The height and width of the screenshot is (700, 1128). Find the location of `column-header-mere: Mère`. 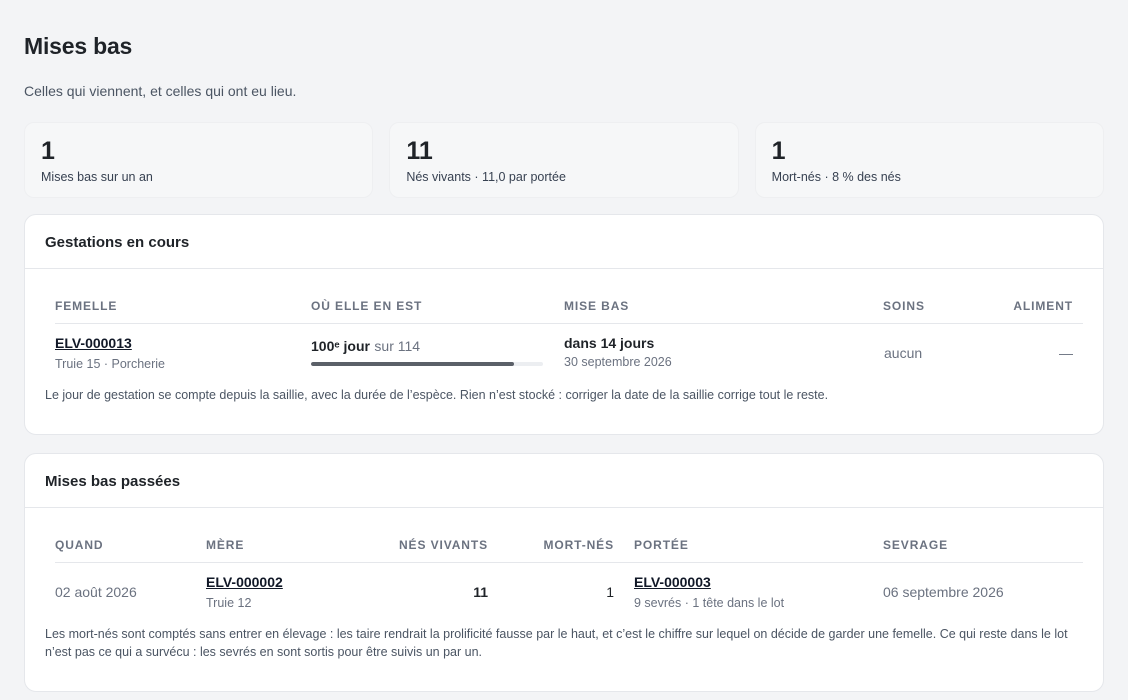

column-header-mere: Mère is located at coordinates (225, 545).